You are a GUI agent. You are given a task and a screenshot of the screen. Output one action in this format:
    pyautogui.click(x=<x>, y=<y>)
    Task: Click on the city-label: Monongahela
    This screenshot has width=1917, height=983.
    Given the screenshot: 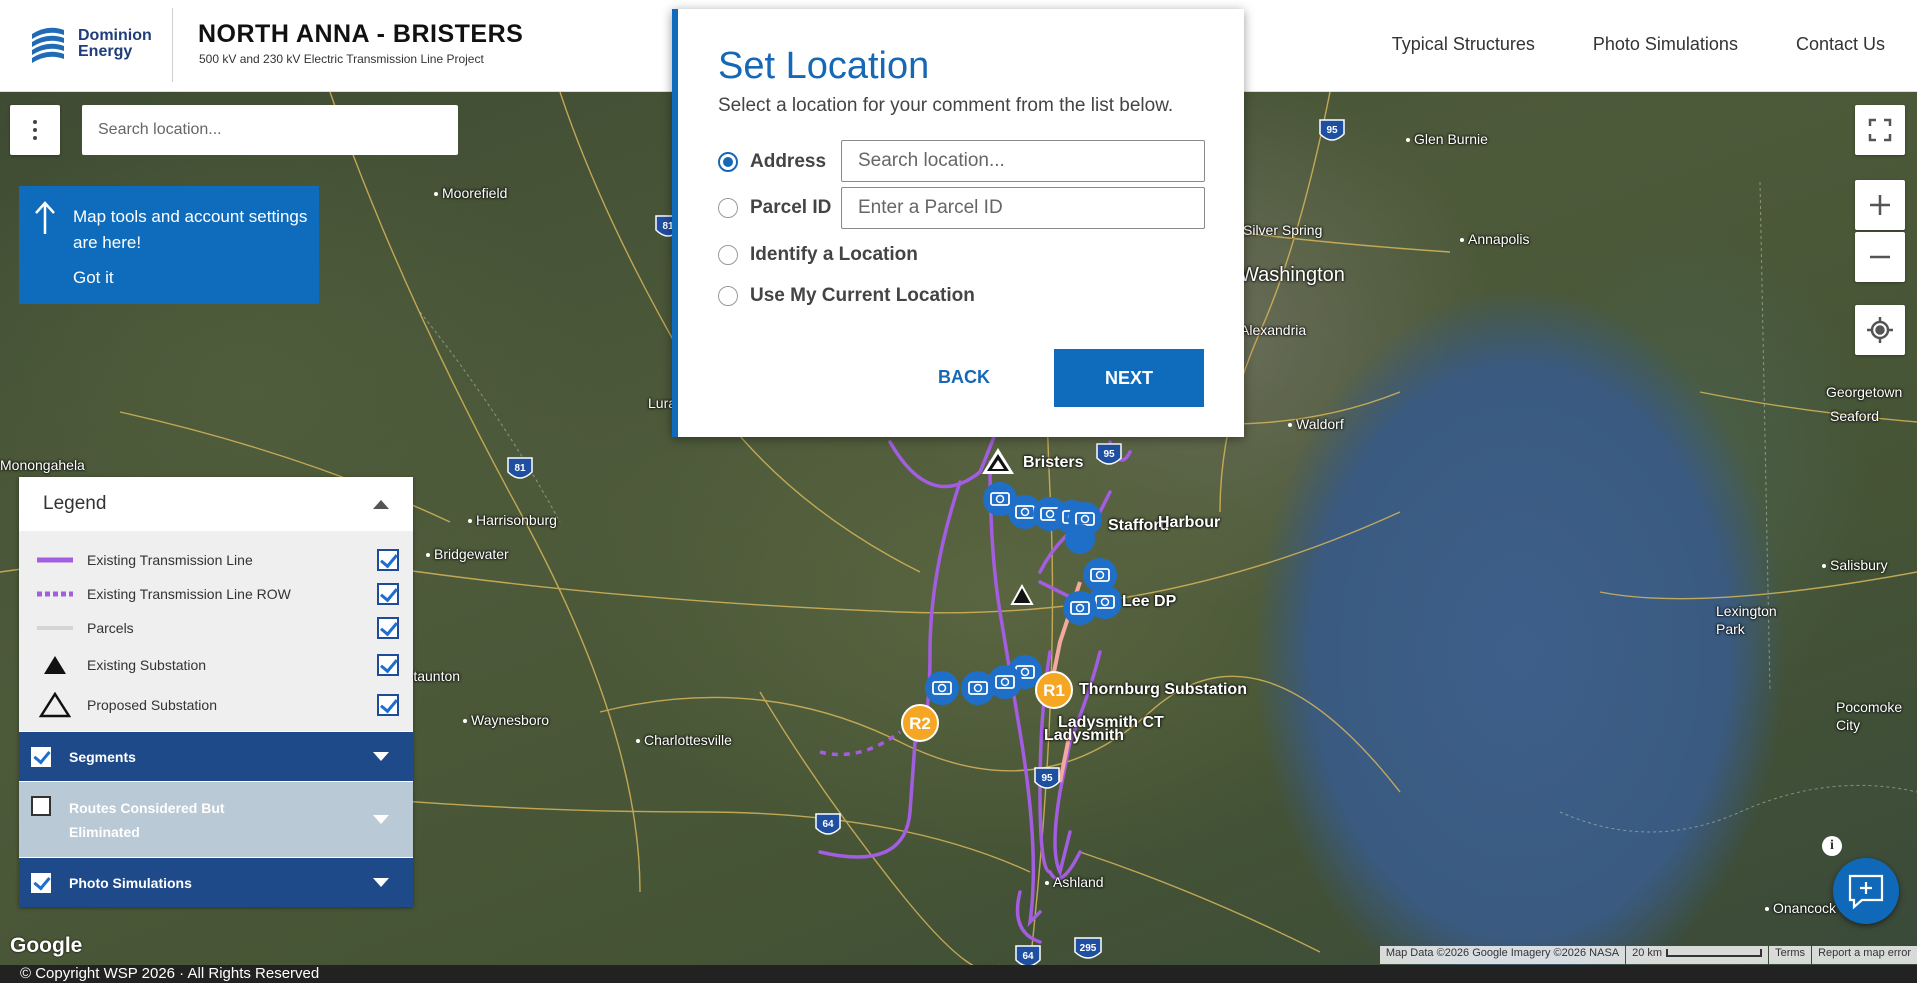 What is the action you would take?
    pyautogui.click(x=42, y=465)
    